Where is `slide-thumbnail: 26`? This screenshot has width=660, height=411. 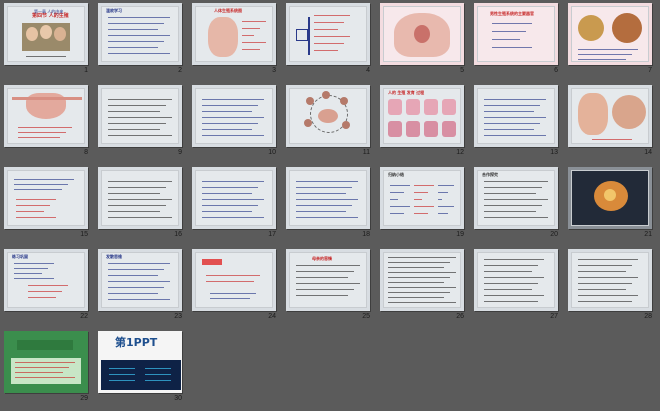
slide-thumbnail: 26 is located at coordinates (427, 289).